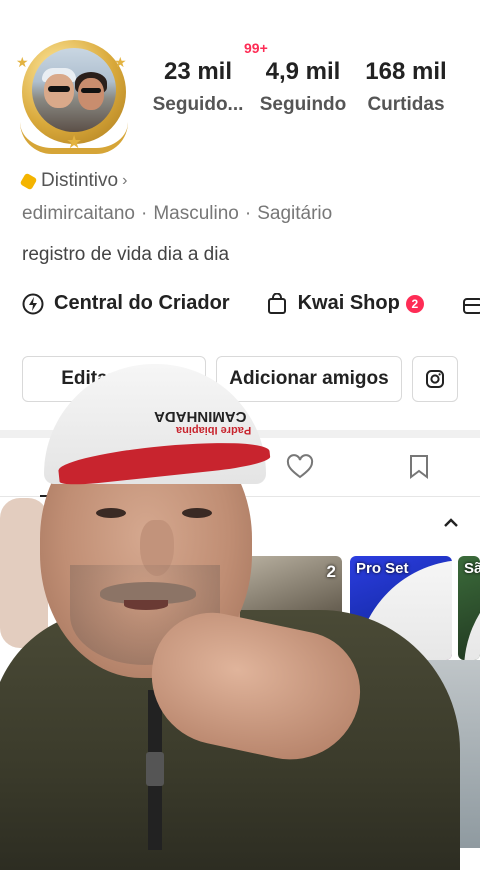 Image resolution: width=480 pixels, height=870 pixels. What do you see at coordinates (155, 769) in the screenshot?
I see `zipper-pull` at bounding box center [155, 769].